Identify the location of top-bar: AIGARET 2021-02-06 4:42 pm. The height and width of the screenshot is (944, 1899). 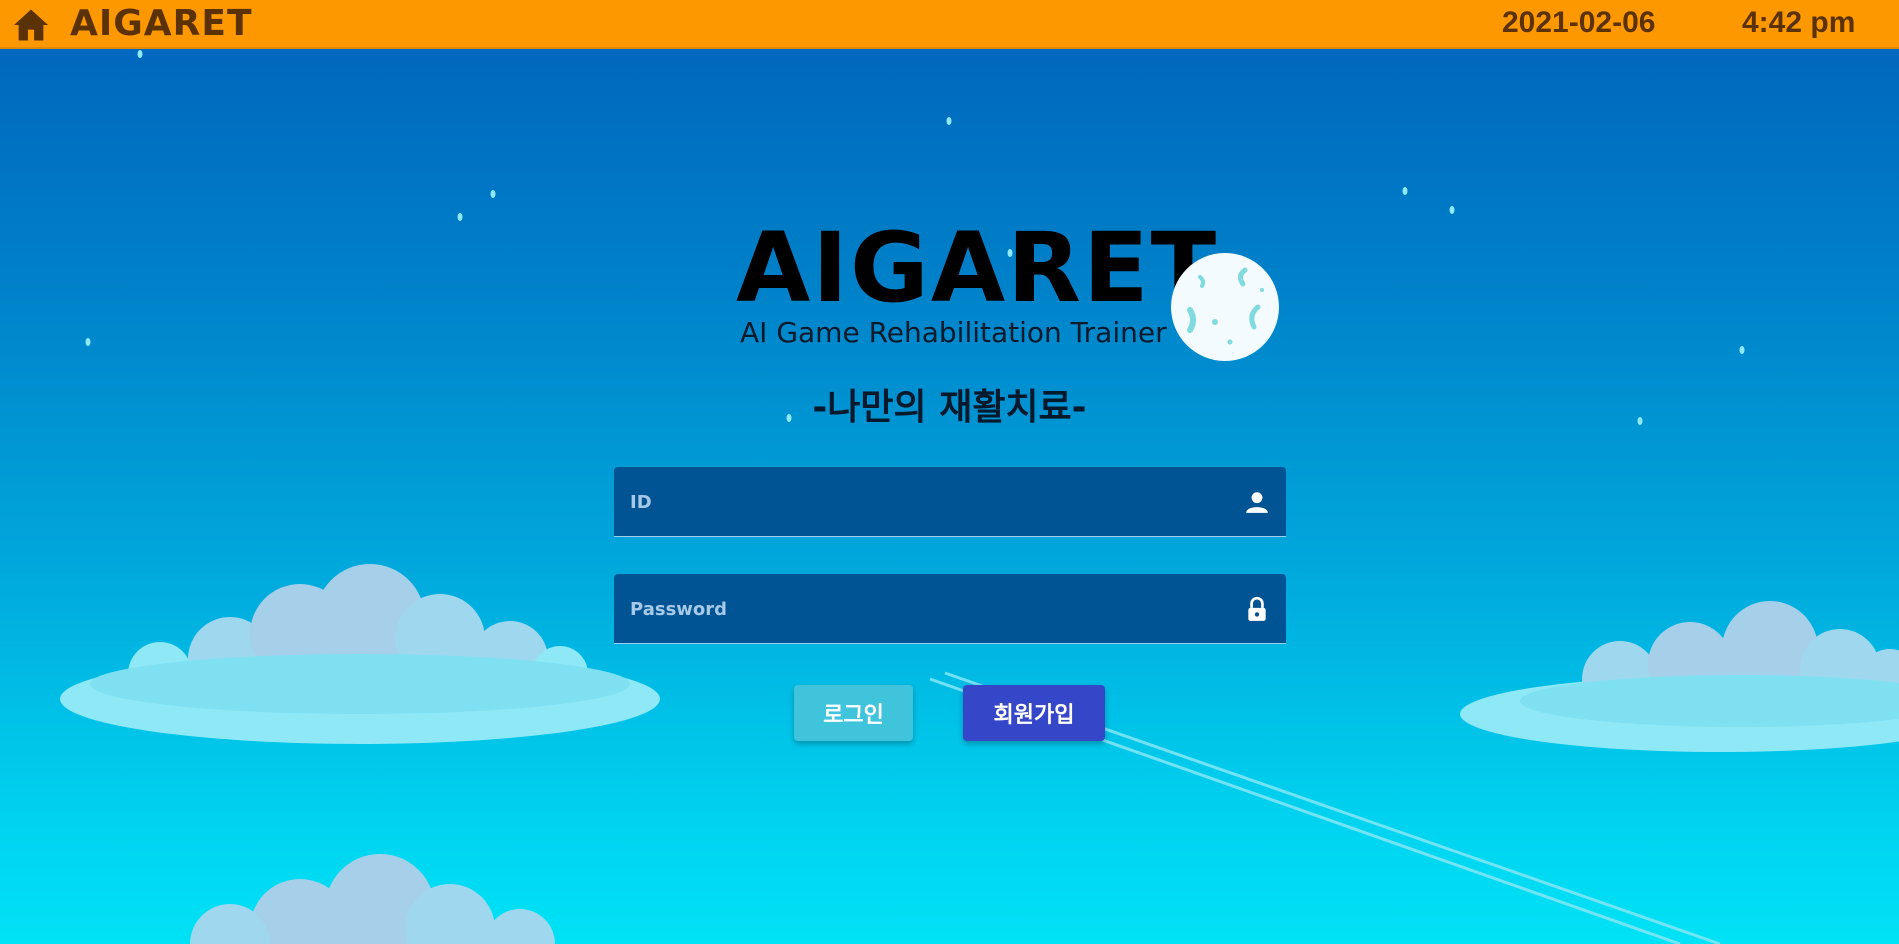
(949, 24).